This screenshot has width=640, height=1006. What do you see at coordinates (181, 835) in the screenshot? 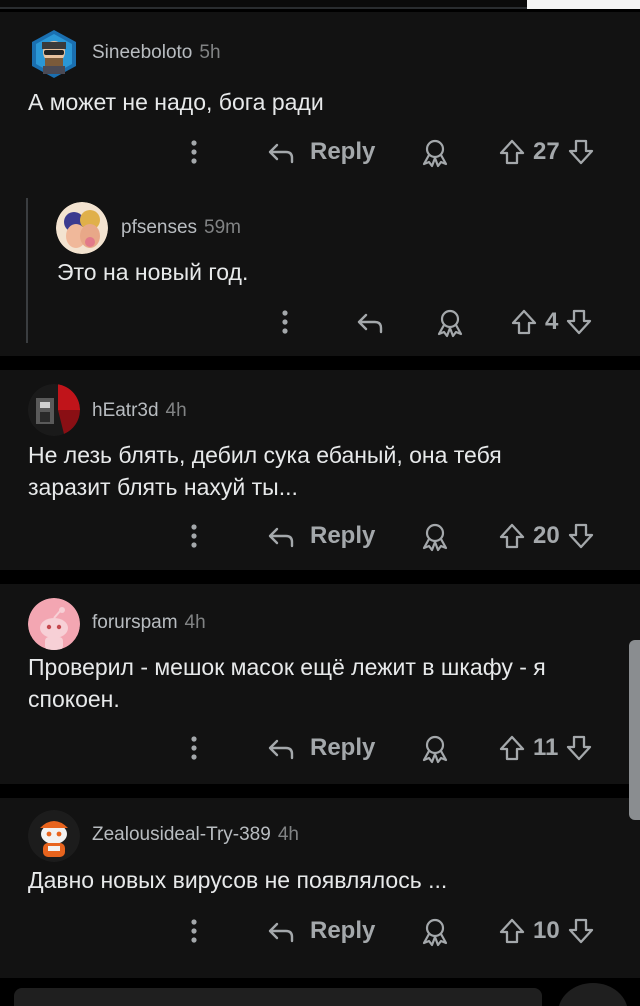
I see `comment-author: Zealousideal-Try-389` at bounding box center [181, 835].